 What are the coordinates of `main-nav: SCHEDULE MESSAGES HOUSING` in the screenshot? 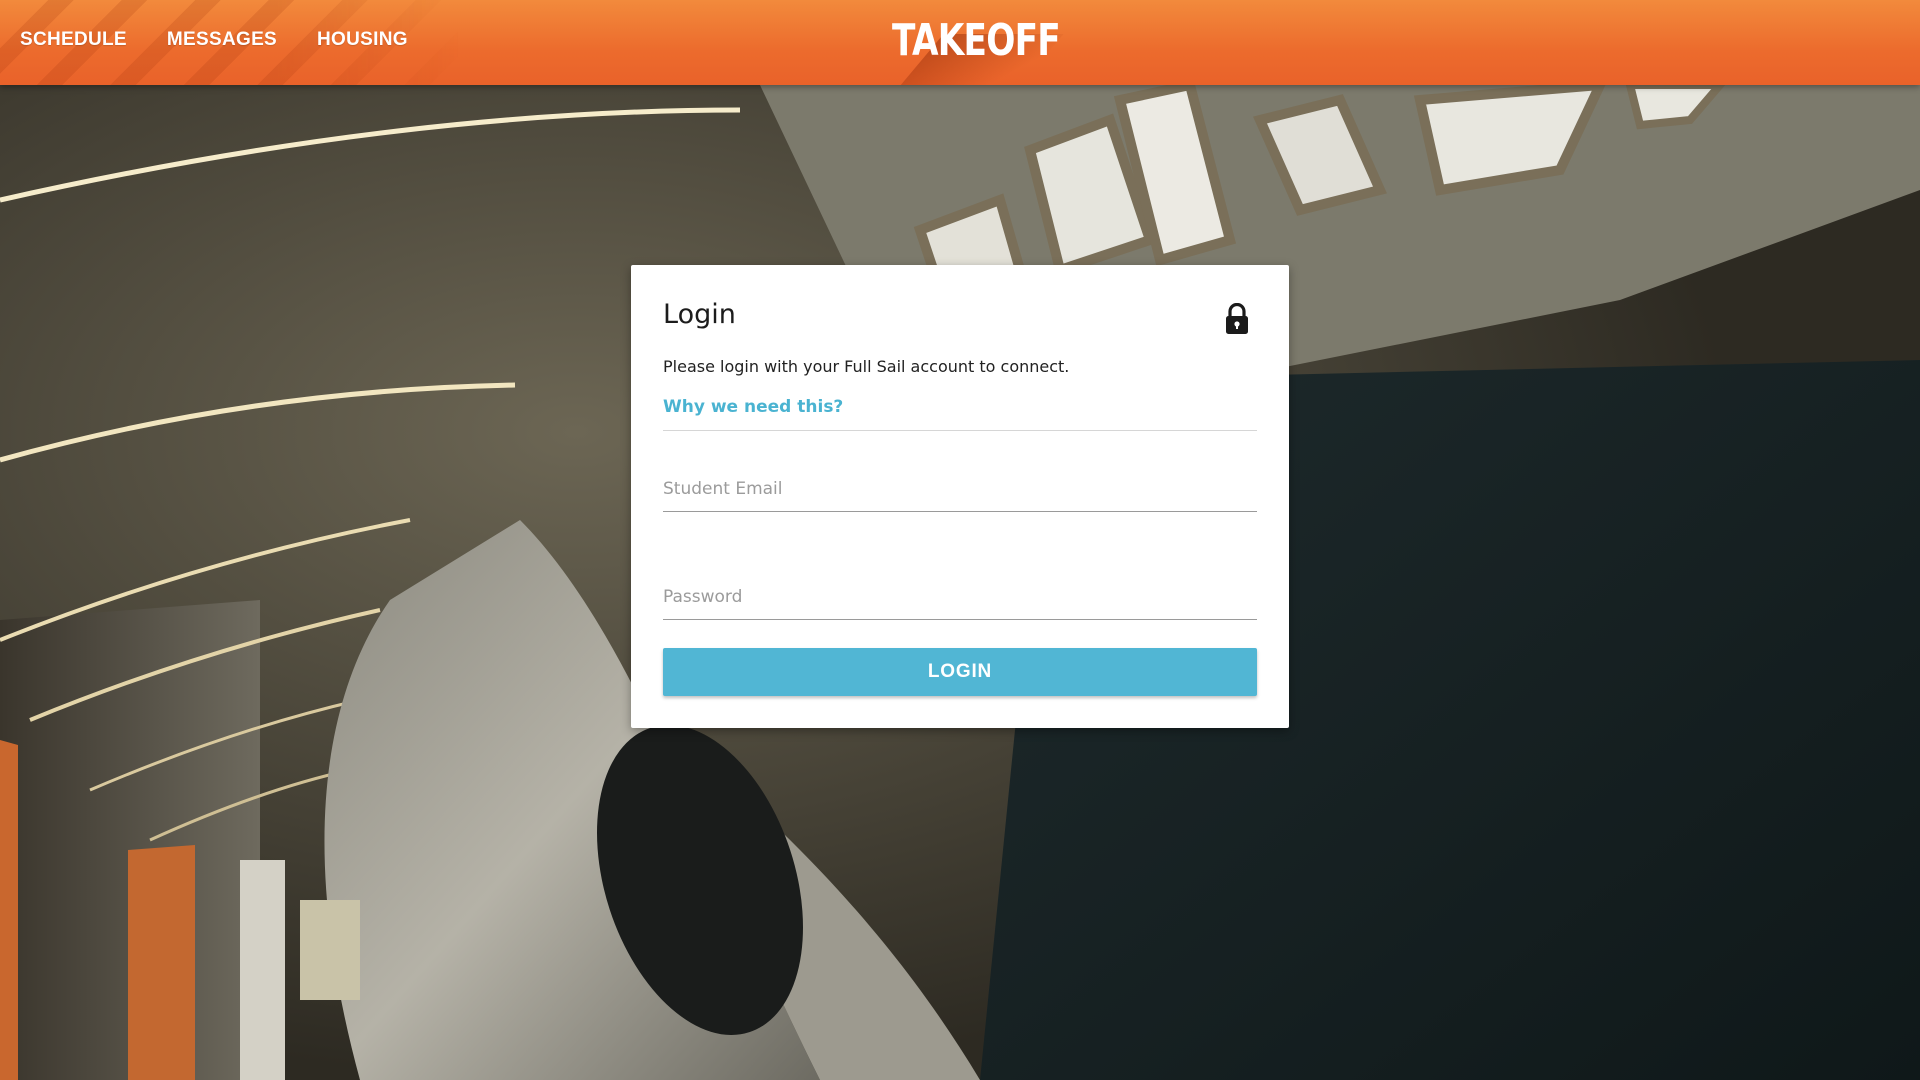 It's located at (234, 40).